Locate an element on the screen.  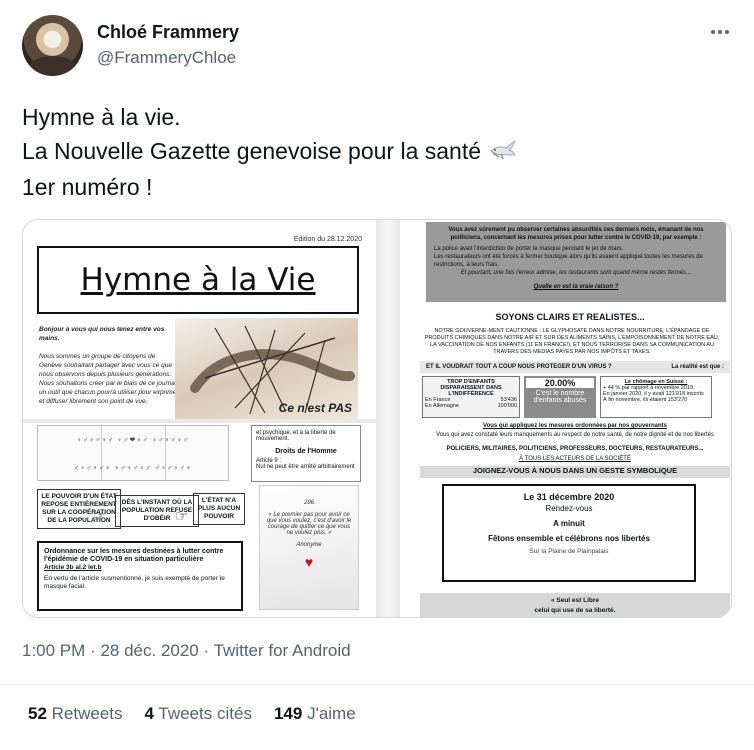
divider is located at coordinates (377, 684).